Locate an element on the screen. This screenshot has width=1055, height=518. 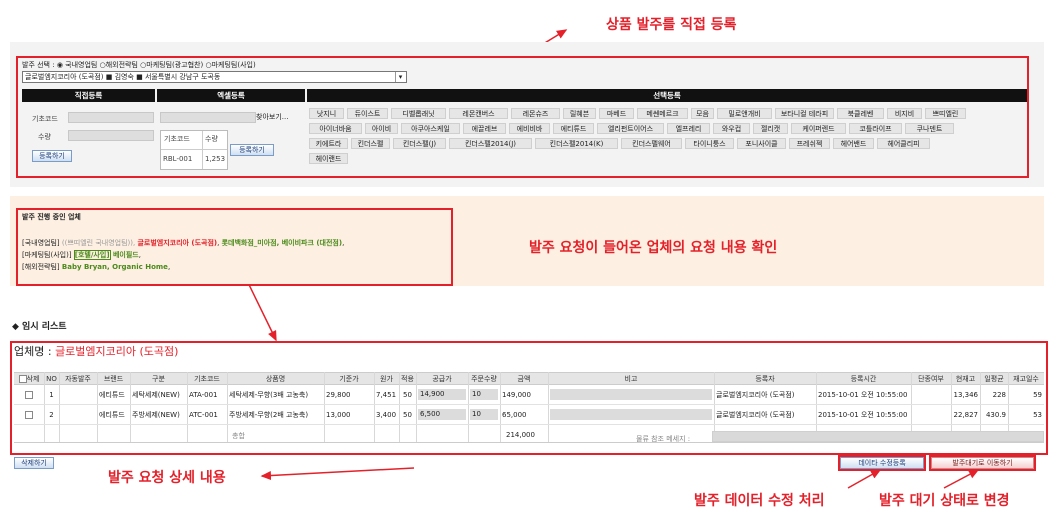
cell-avg: 228 is located at coordinates (999, 395).